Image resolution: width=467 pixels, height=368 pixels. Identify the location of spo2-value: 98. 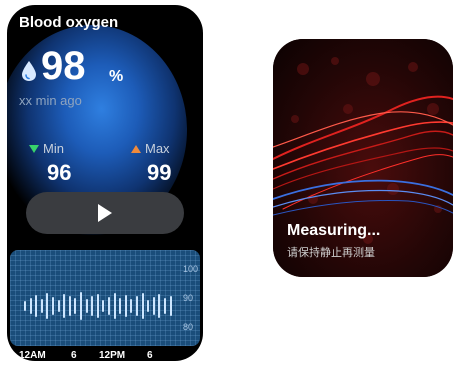
(63, 66).